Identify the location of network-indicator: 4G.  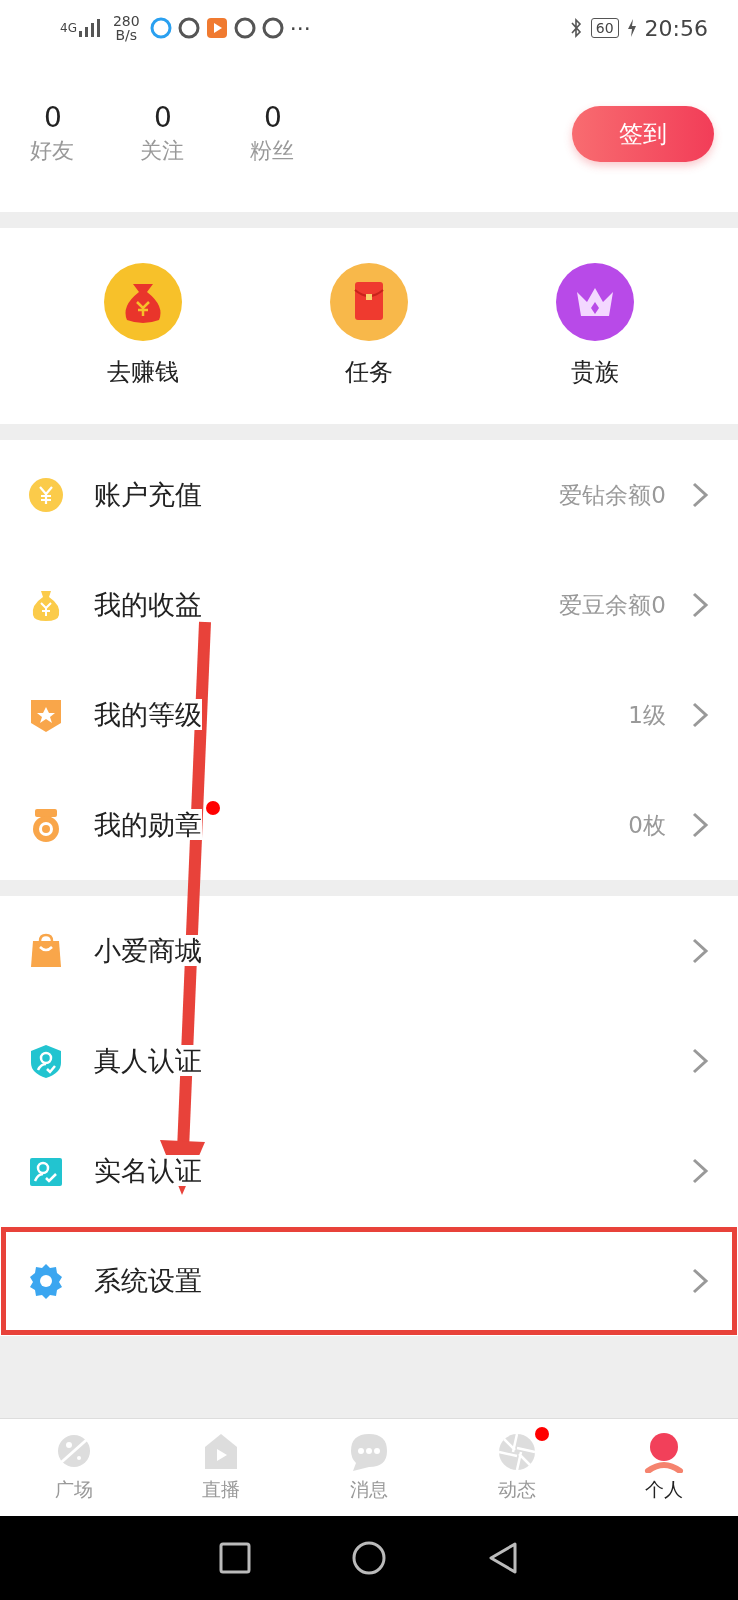
(68, 28).